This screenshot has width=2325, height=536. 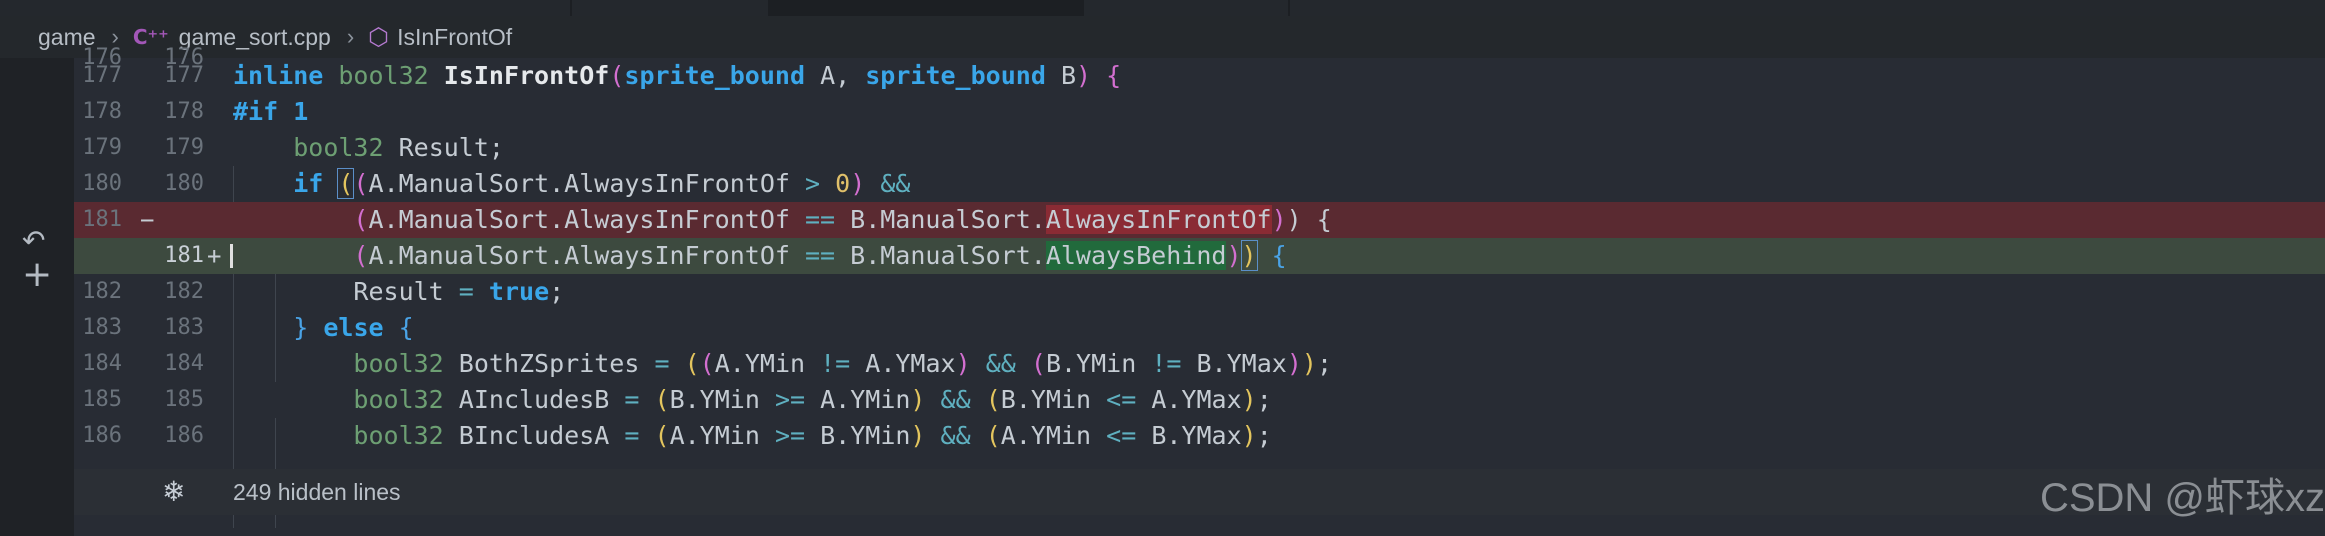 What do you see at coordinates (102, 363) in the screenshot?
I see `line-number-original: 184` at bounding box center [102, 363].